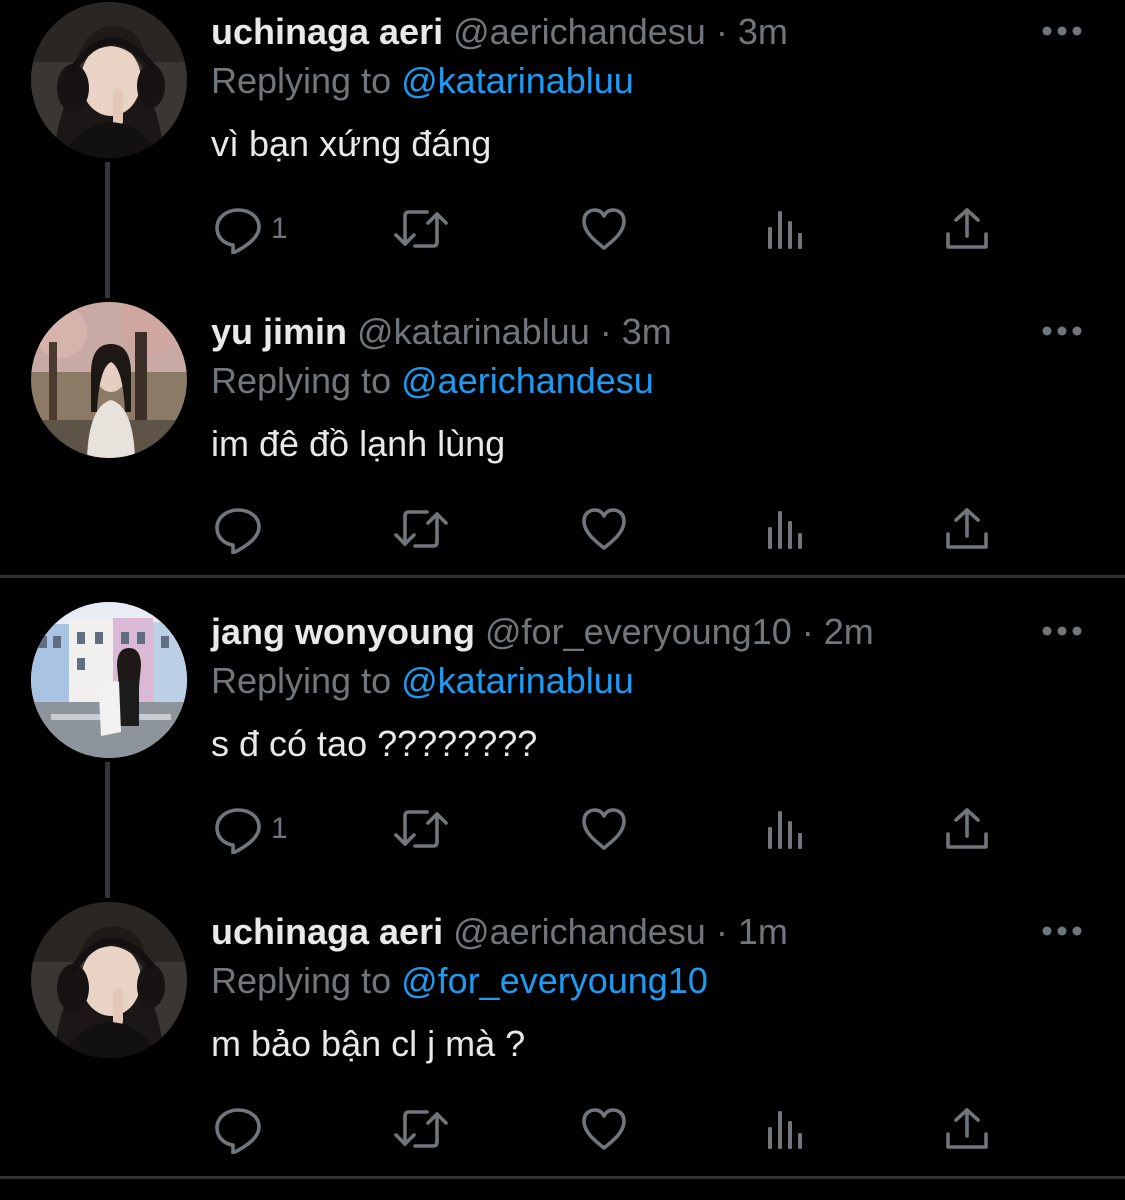  I want to click on mention-link: @aerichandesu, so click(527, 380).